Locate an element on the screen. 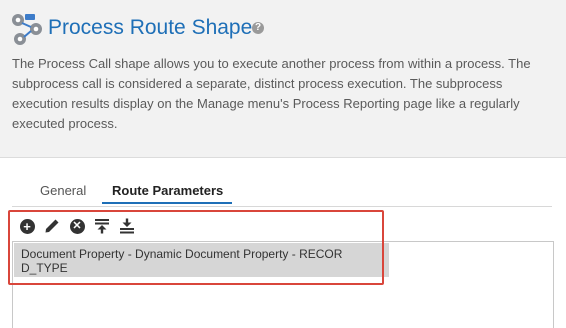 Image resolution: width=566 pixels, height=328 pixels. active-tab-indicator is located at coordinates (167, 203).